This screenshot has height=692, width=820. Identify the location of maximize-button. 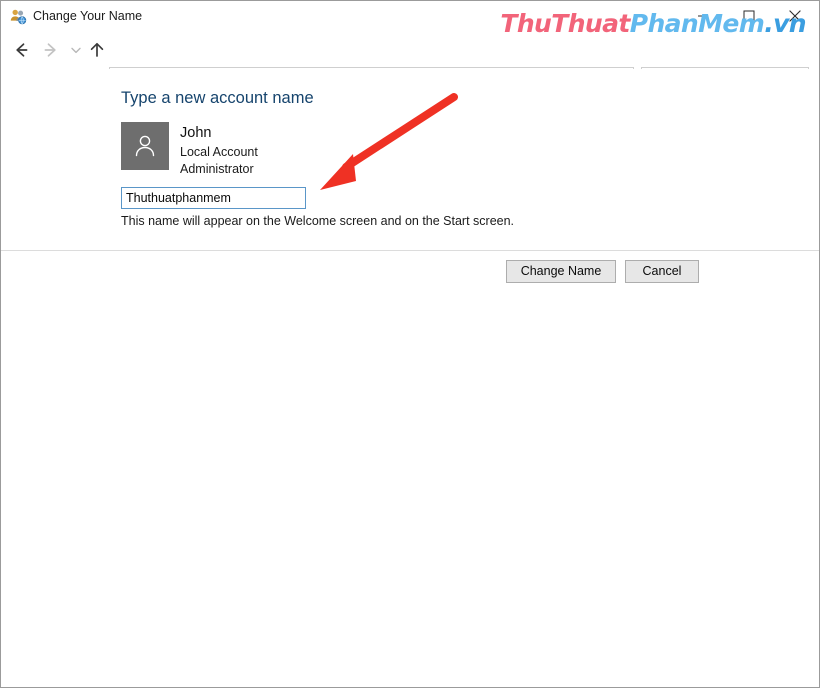
(749, 16).